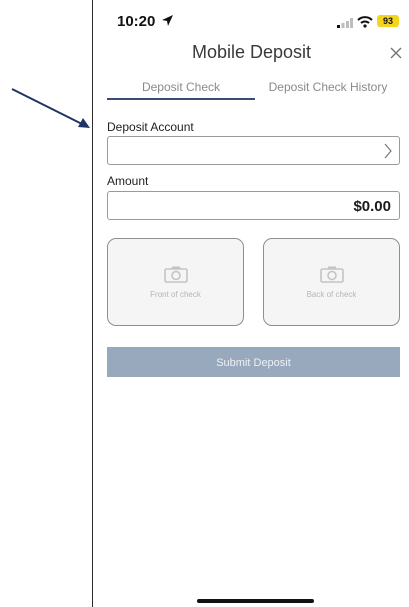  Describe the element at coordinates (150, 127) in the screenshot. I see `deposit-account-label: Deposit Account` at that location.